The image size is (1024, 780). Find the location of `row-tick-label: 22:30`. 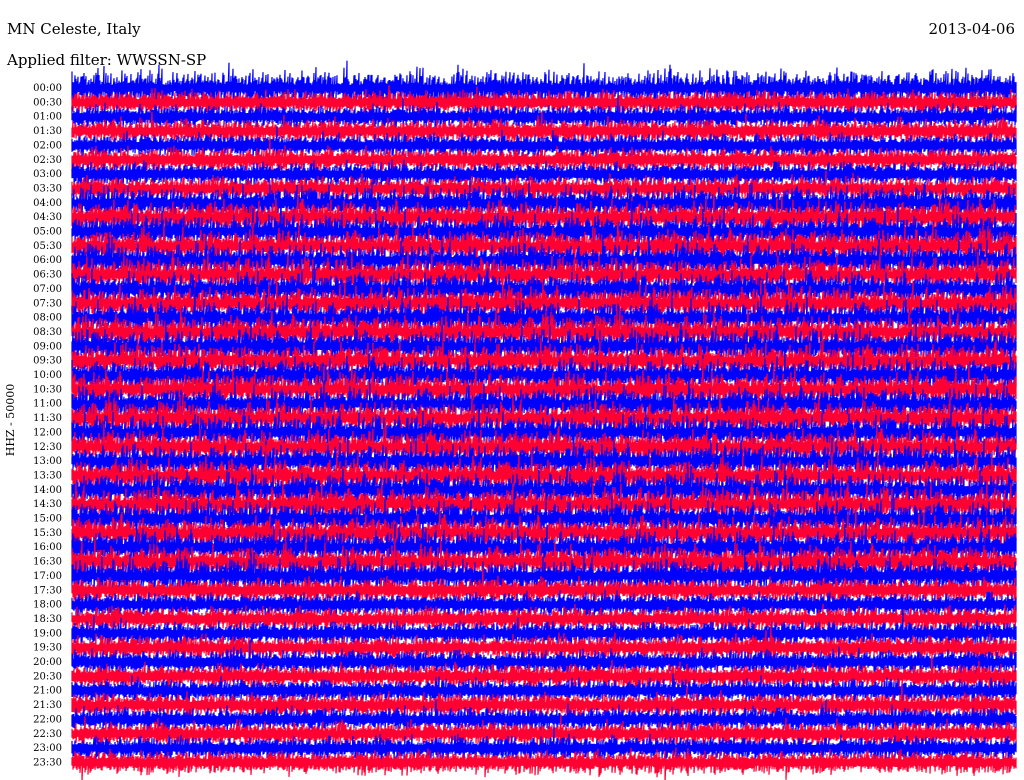

row-tick-label: 22:30 is located at coordinates (47, 734).